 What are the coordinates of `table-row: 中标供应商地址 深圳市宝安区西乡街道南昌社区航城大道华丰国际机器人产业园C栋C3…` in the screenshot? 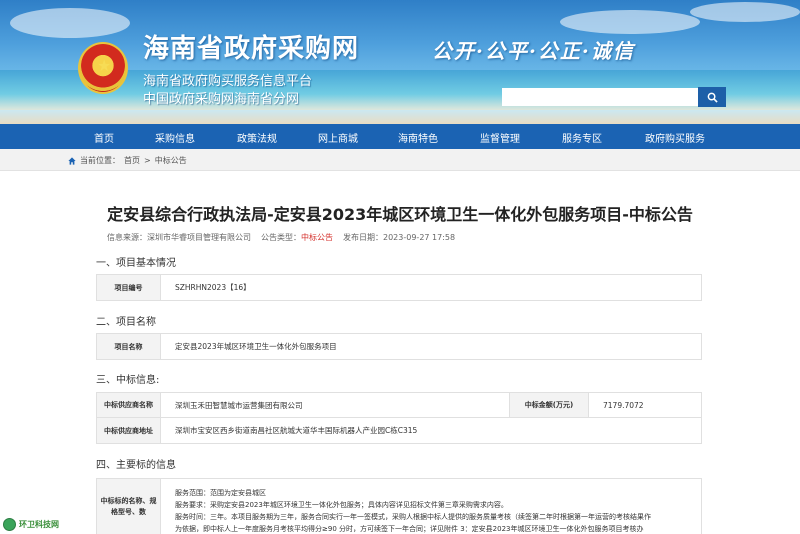 It's located at (399, 430).